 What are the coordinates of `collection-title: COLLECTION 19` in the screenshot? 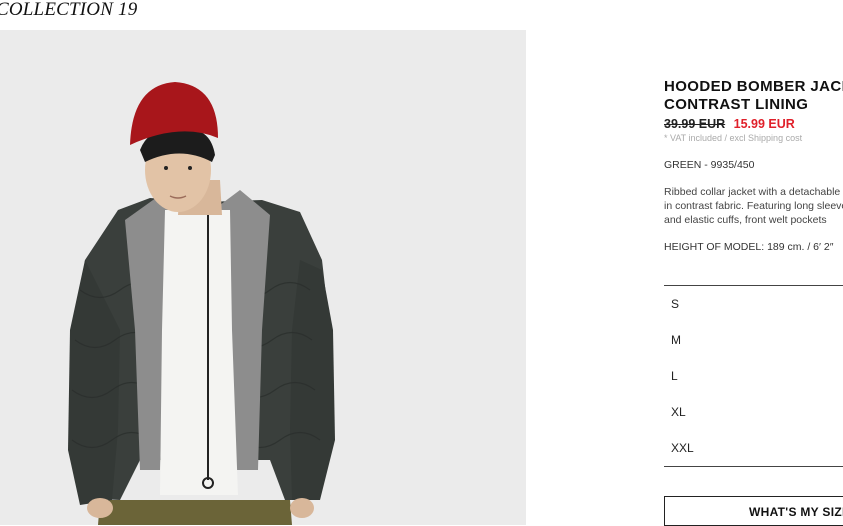 It's located at (69, 10).